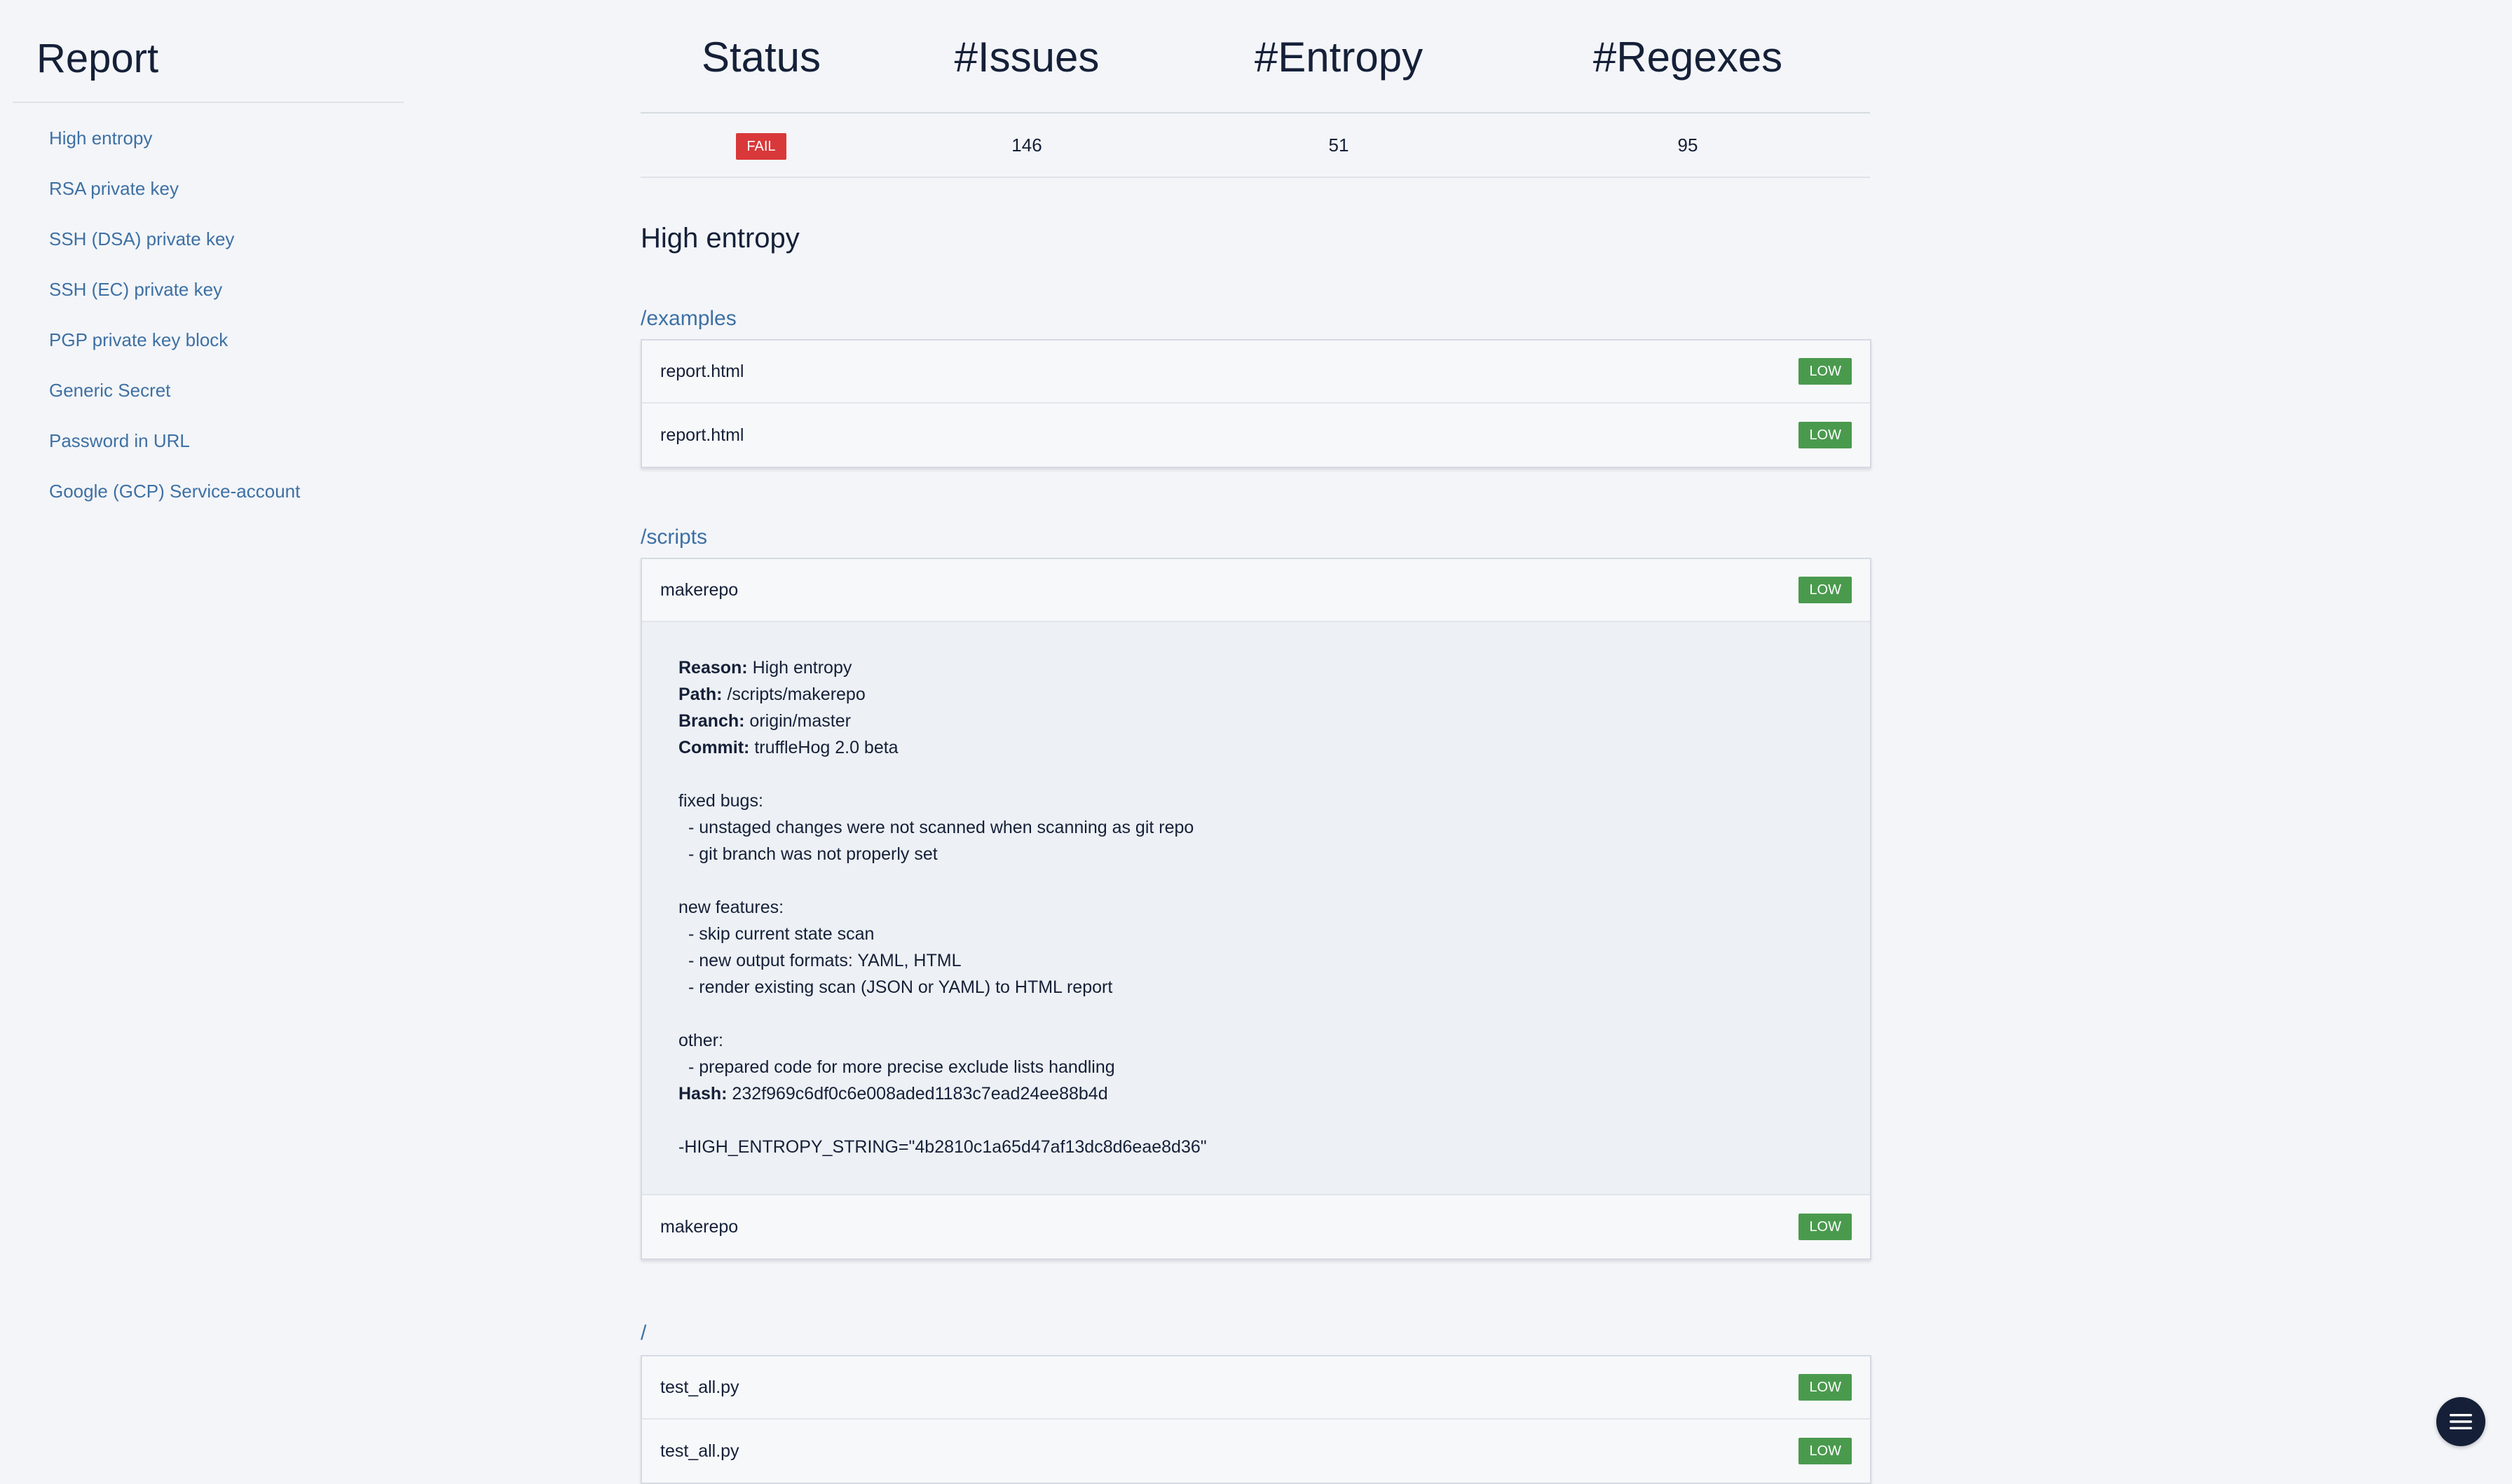 The width and height of the screenshot is (2512, 1484). What do you see at coordinates (700, 694) in the screenshot?
I see `path-label: Path:` at bounding box center [700, 694].